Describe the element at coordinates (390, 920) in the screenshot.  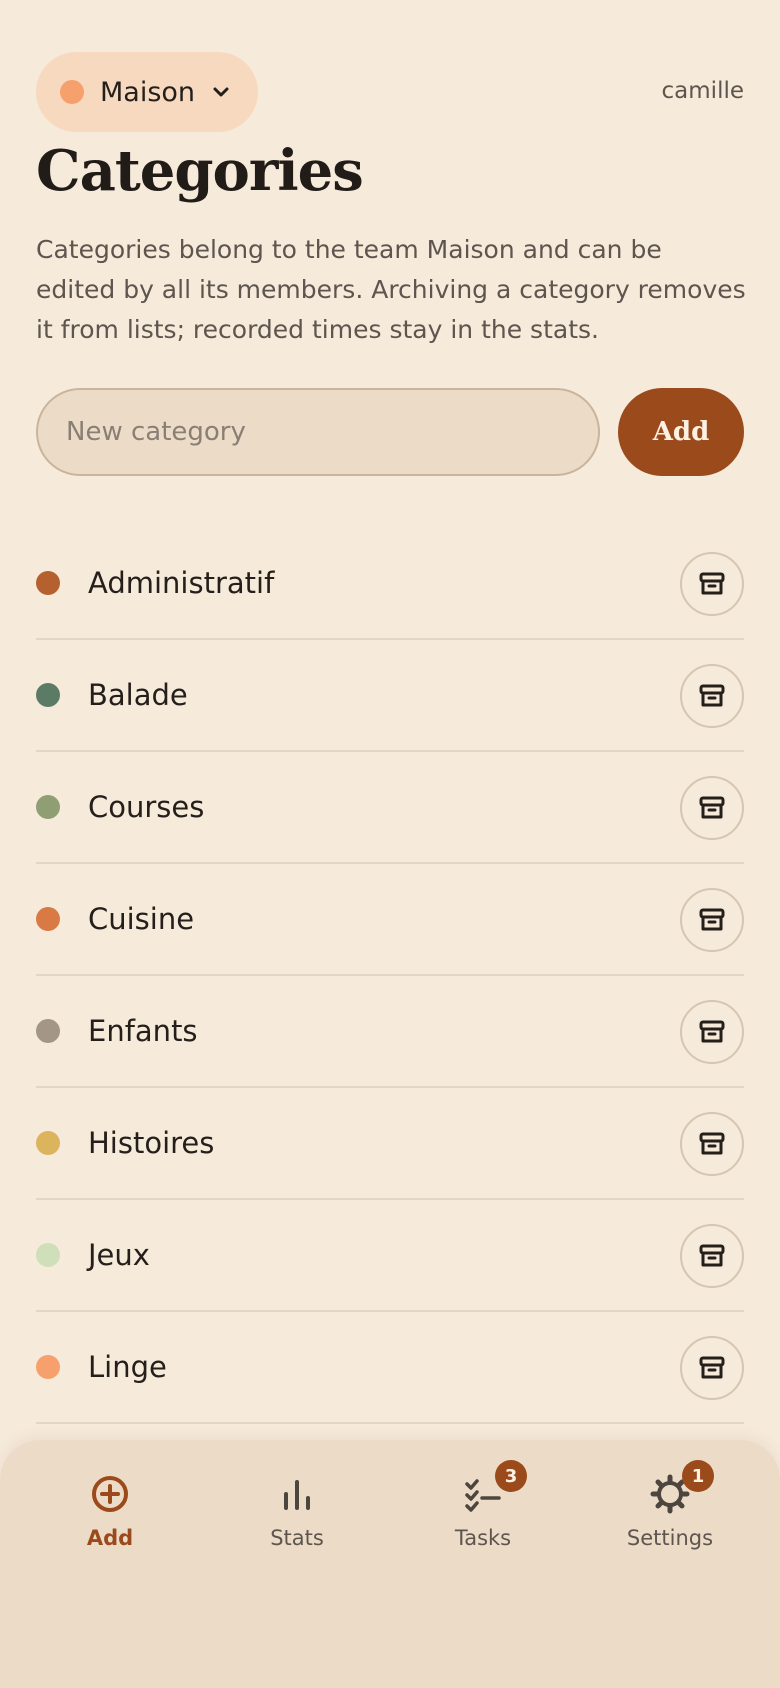
I see `category-row: Cuisine` at that location.